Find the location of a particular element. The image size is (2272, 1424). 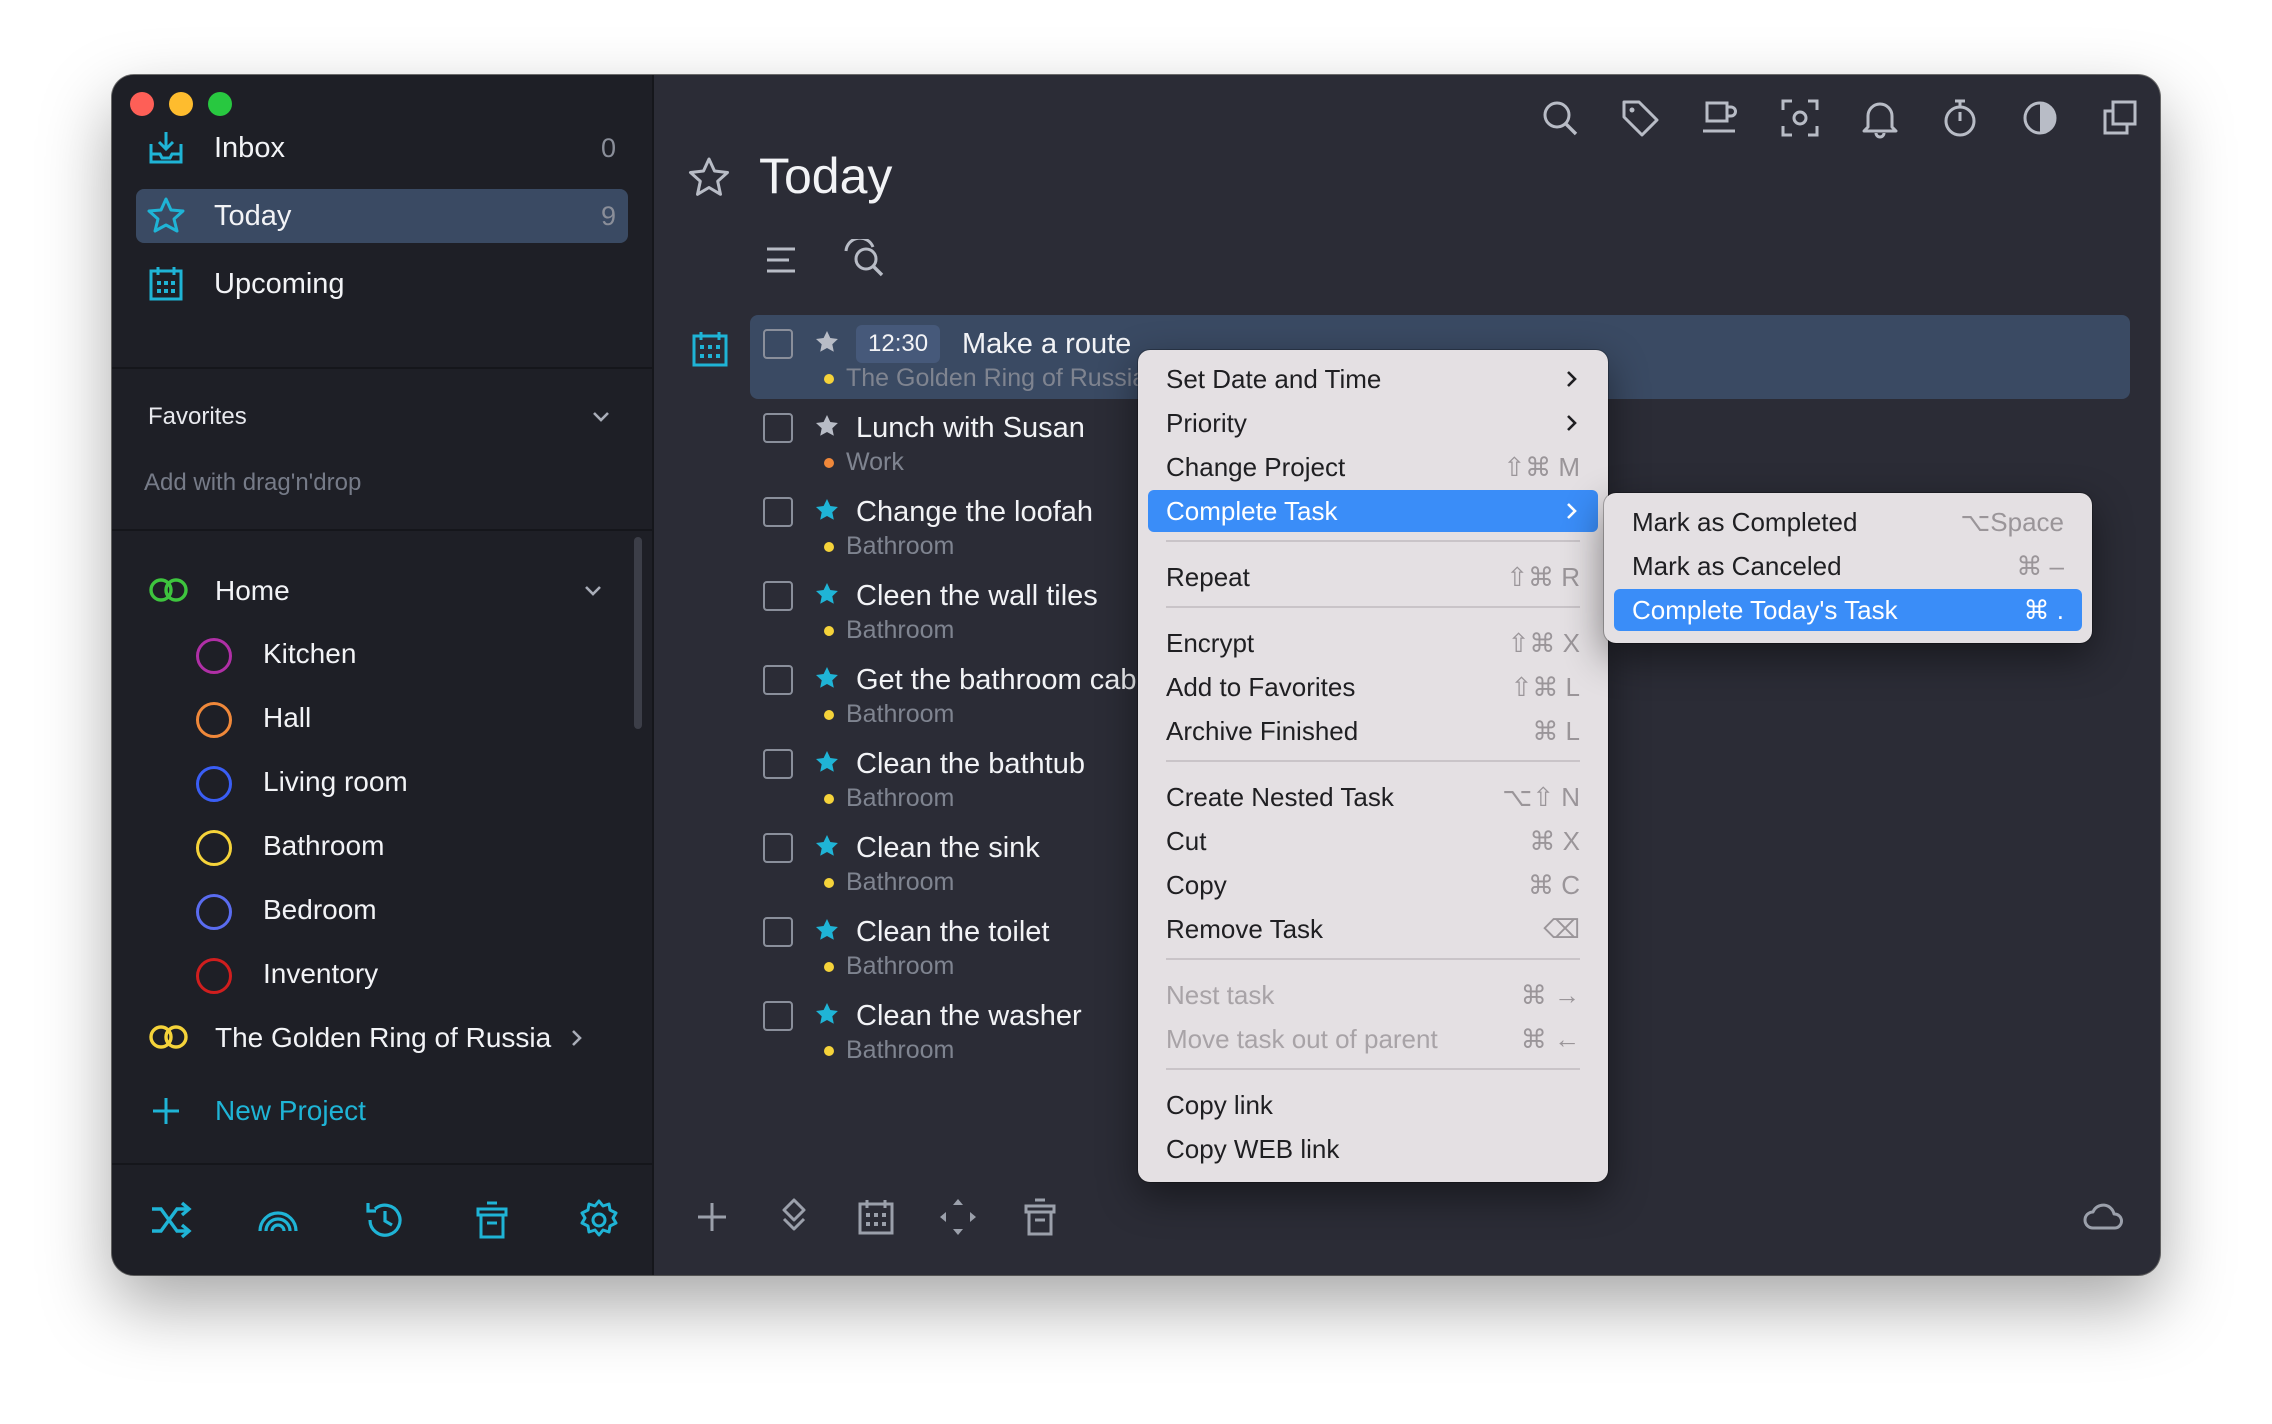

menu-item-encrypt: Encrypt ⇧⌘ X is located at coordinates (1373, 643).